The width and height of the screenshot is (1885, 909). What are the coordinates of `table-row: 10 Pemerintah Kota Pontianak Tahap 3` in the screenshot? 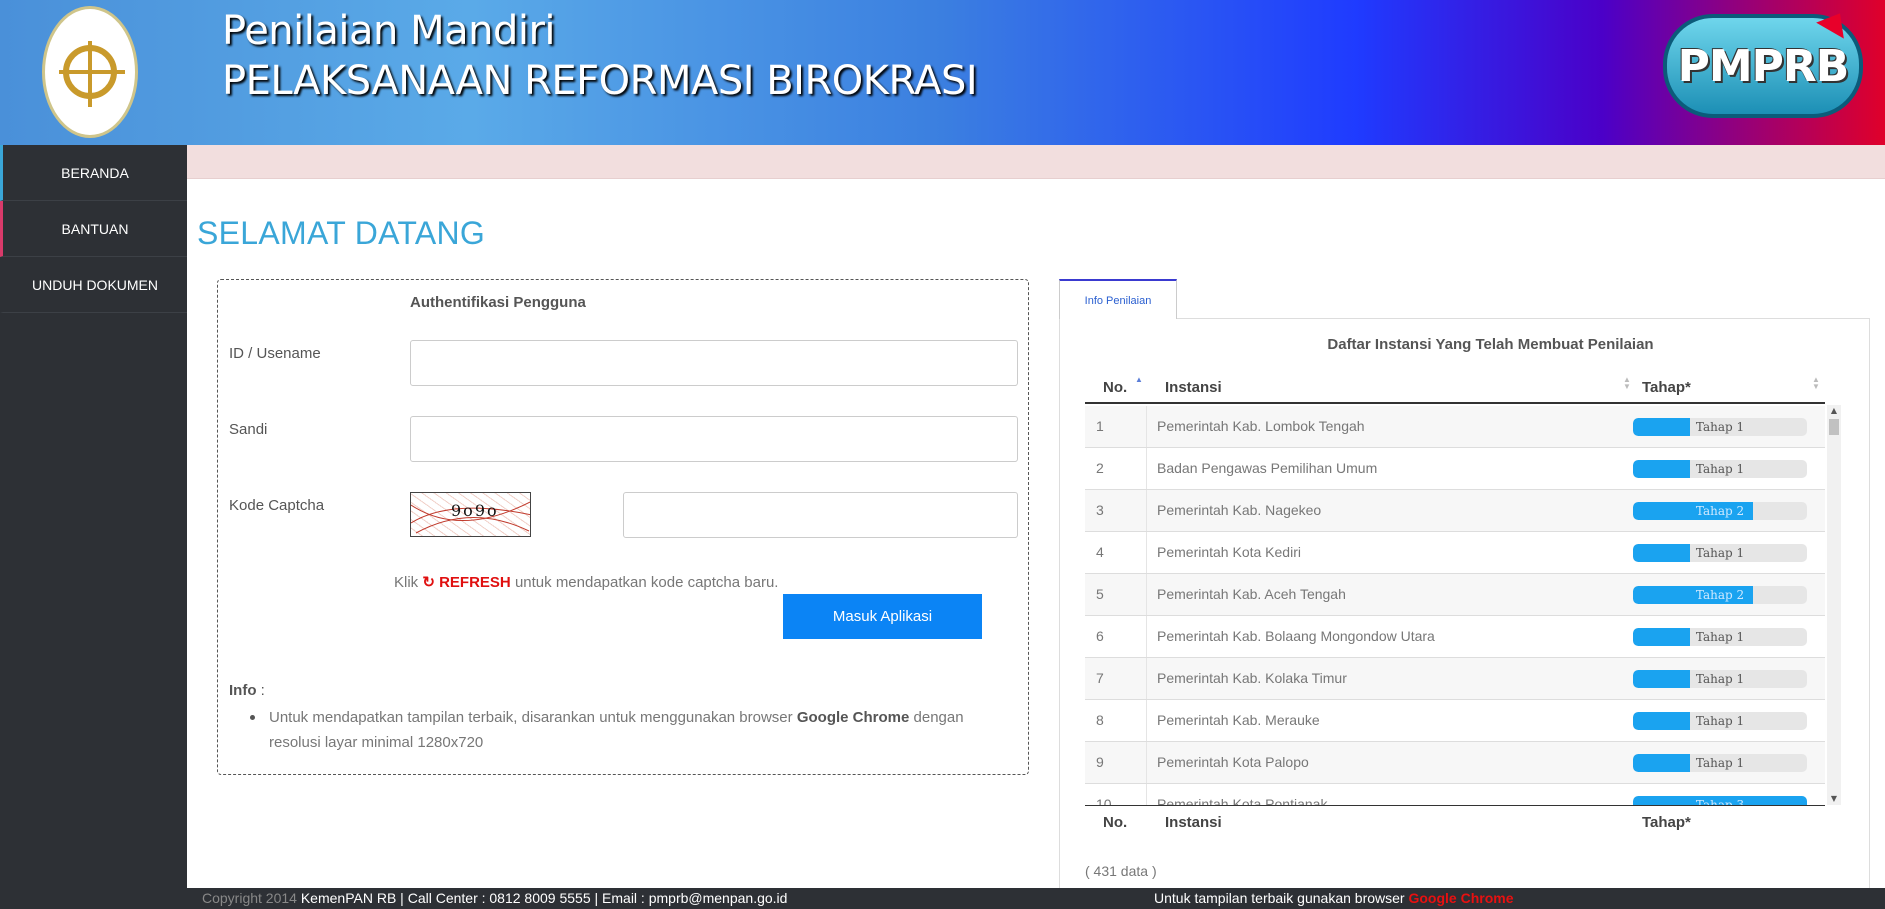 It's located at (1455, 795).